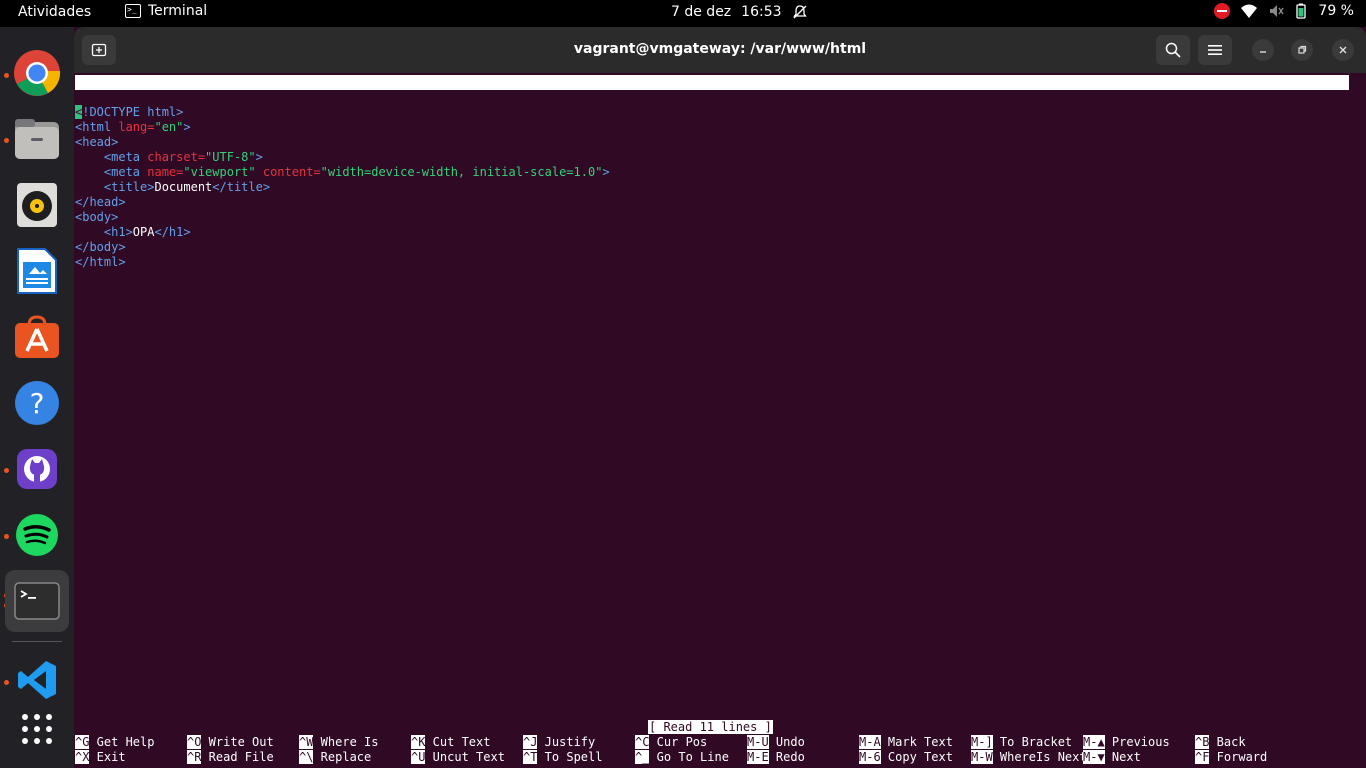 This screenshot has width=1366, height=768. What do you see at coordinates (187, 127) in the screenshot?
I see `code-token: >` at bounding box center [187, 127].